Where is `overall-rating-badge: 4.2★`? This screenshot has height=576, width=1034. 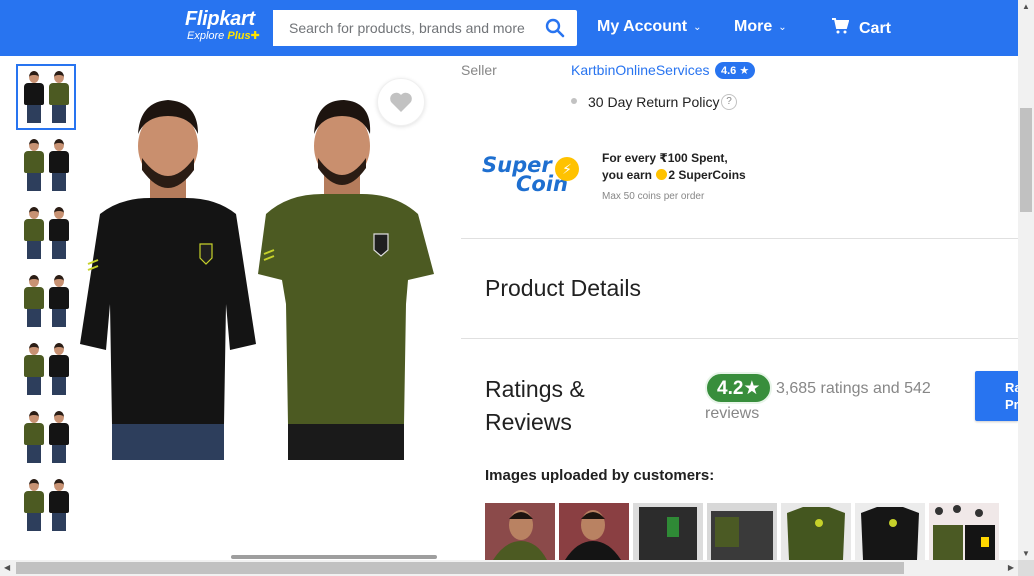 overall-rating-badge: 4.2★ is located at coordinates (739, 388).